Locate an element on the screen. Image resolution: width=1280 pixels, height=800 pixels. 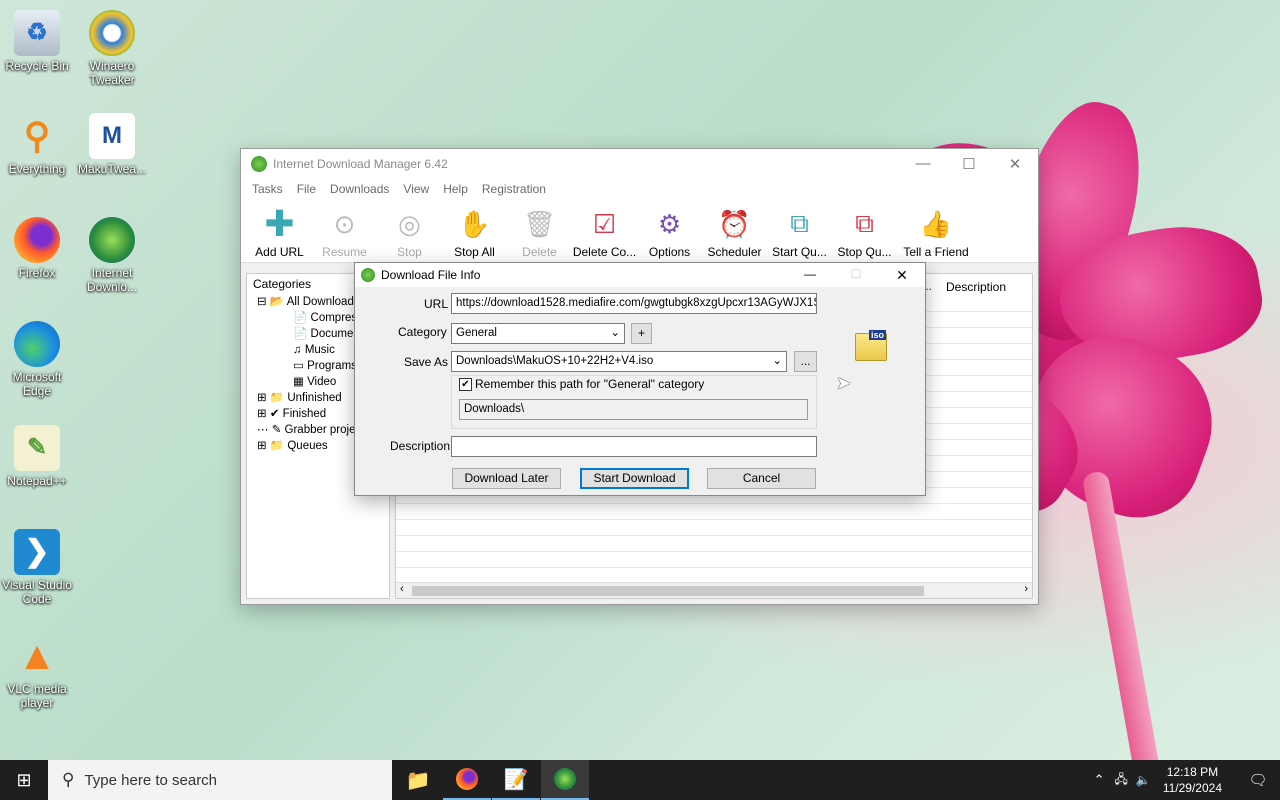
tool-label: Add URL is located at coordinates (279, 252).